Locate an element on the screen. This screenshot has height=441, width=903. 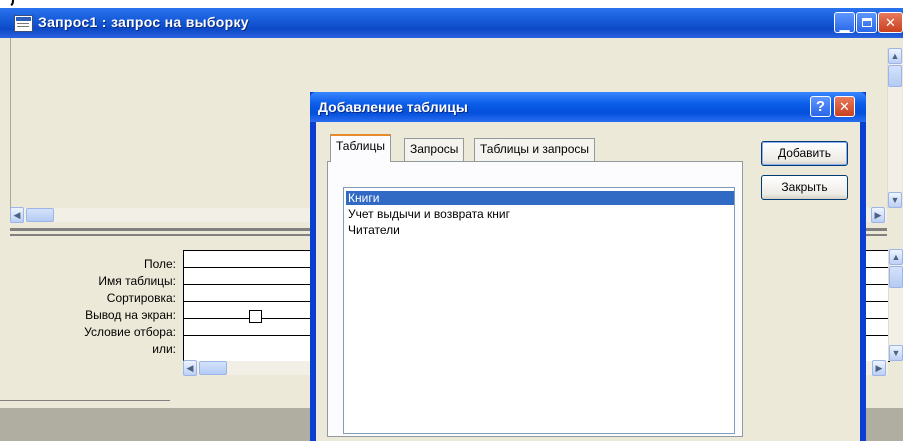
dialog-close-button: ✕ is located at coordinates (844, 106).